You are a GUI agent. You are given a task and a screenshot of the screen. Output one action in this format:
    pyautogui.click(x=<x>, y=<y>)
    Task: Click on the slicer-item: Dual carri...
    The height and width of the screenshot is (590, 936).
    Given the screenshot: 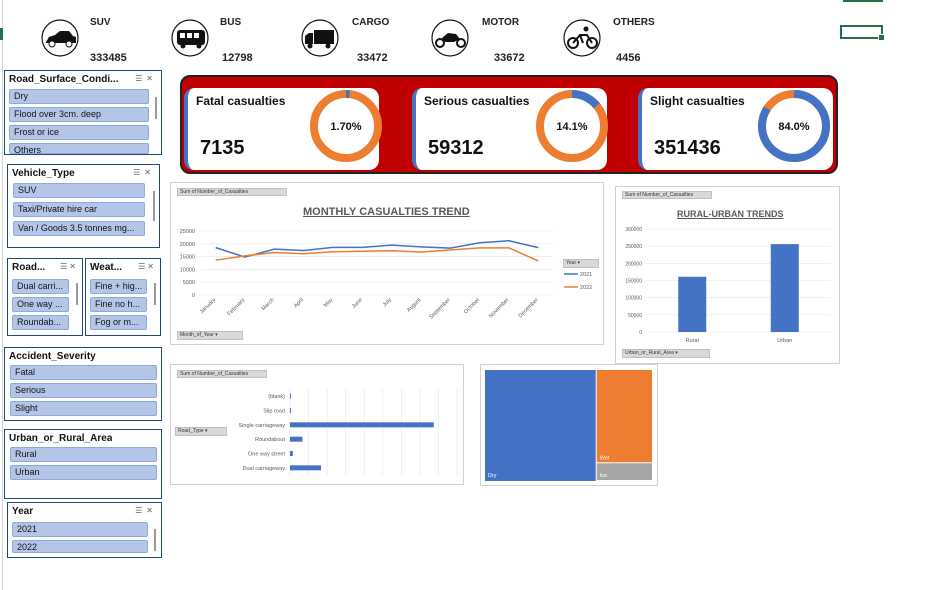 What is the action you would take?
    pyautogui.click(x=40, y=286)
    